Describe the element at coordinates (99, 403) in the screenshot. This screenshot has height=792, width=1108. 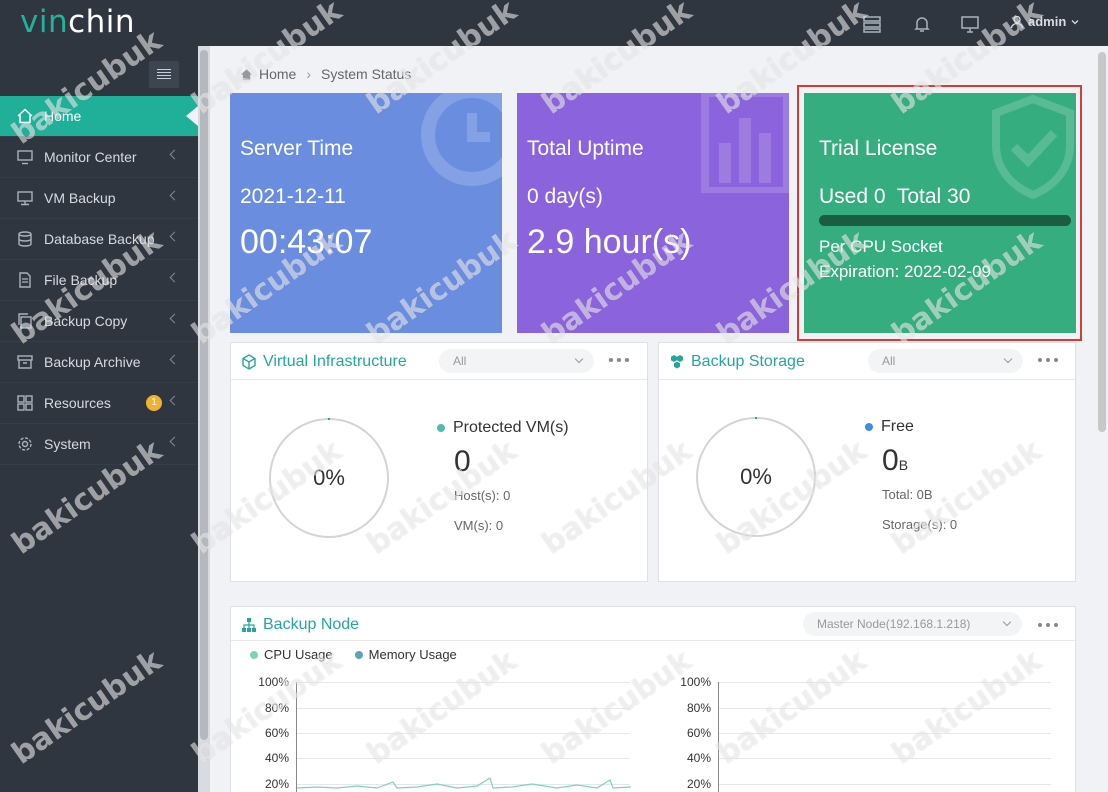
I see `sidebar-item-resources: Resources 1` at that location.